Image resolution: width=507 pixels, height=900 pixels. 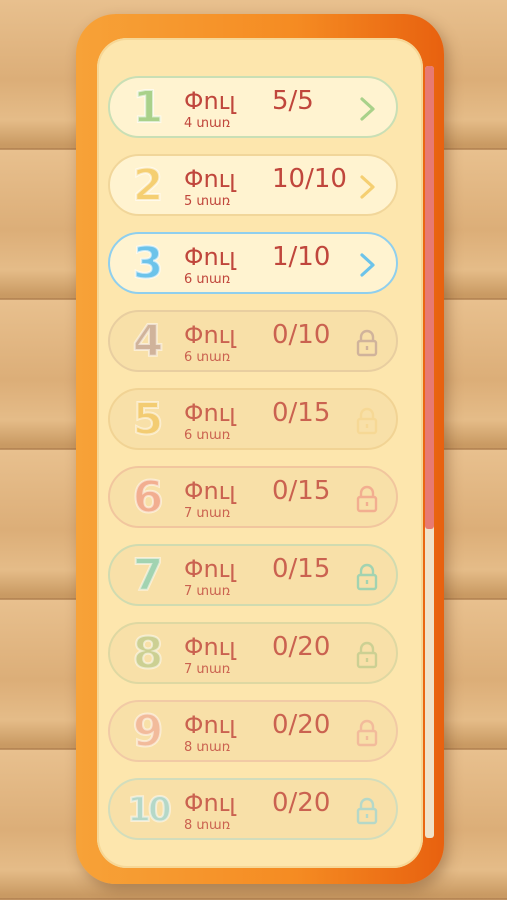 I want to click on level-row-9: 9 Փուլ 0/20 8 տառ, so click(x=253, y=731).